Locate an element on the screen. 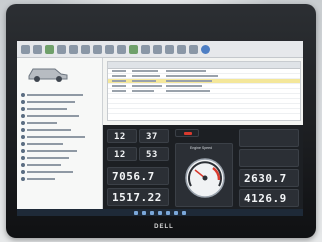 The width and height of the screenshot is (322, 242). data-table is located at coordinates (204, 91).